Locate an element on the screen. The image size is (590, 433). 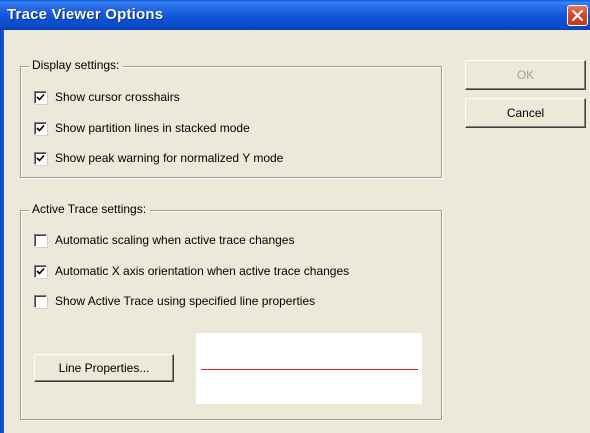
automatic-scaling-checkbox is located at coordinates (40, 240).